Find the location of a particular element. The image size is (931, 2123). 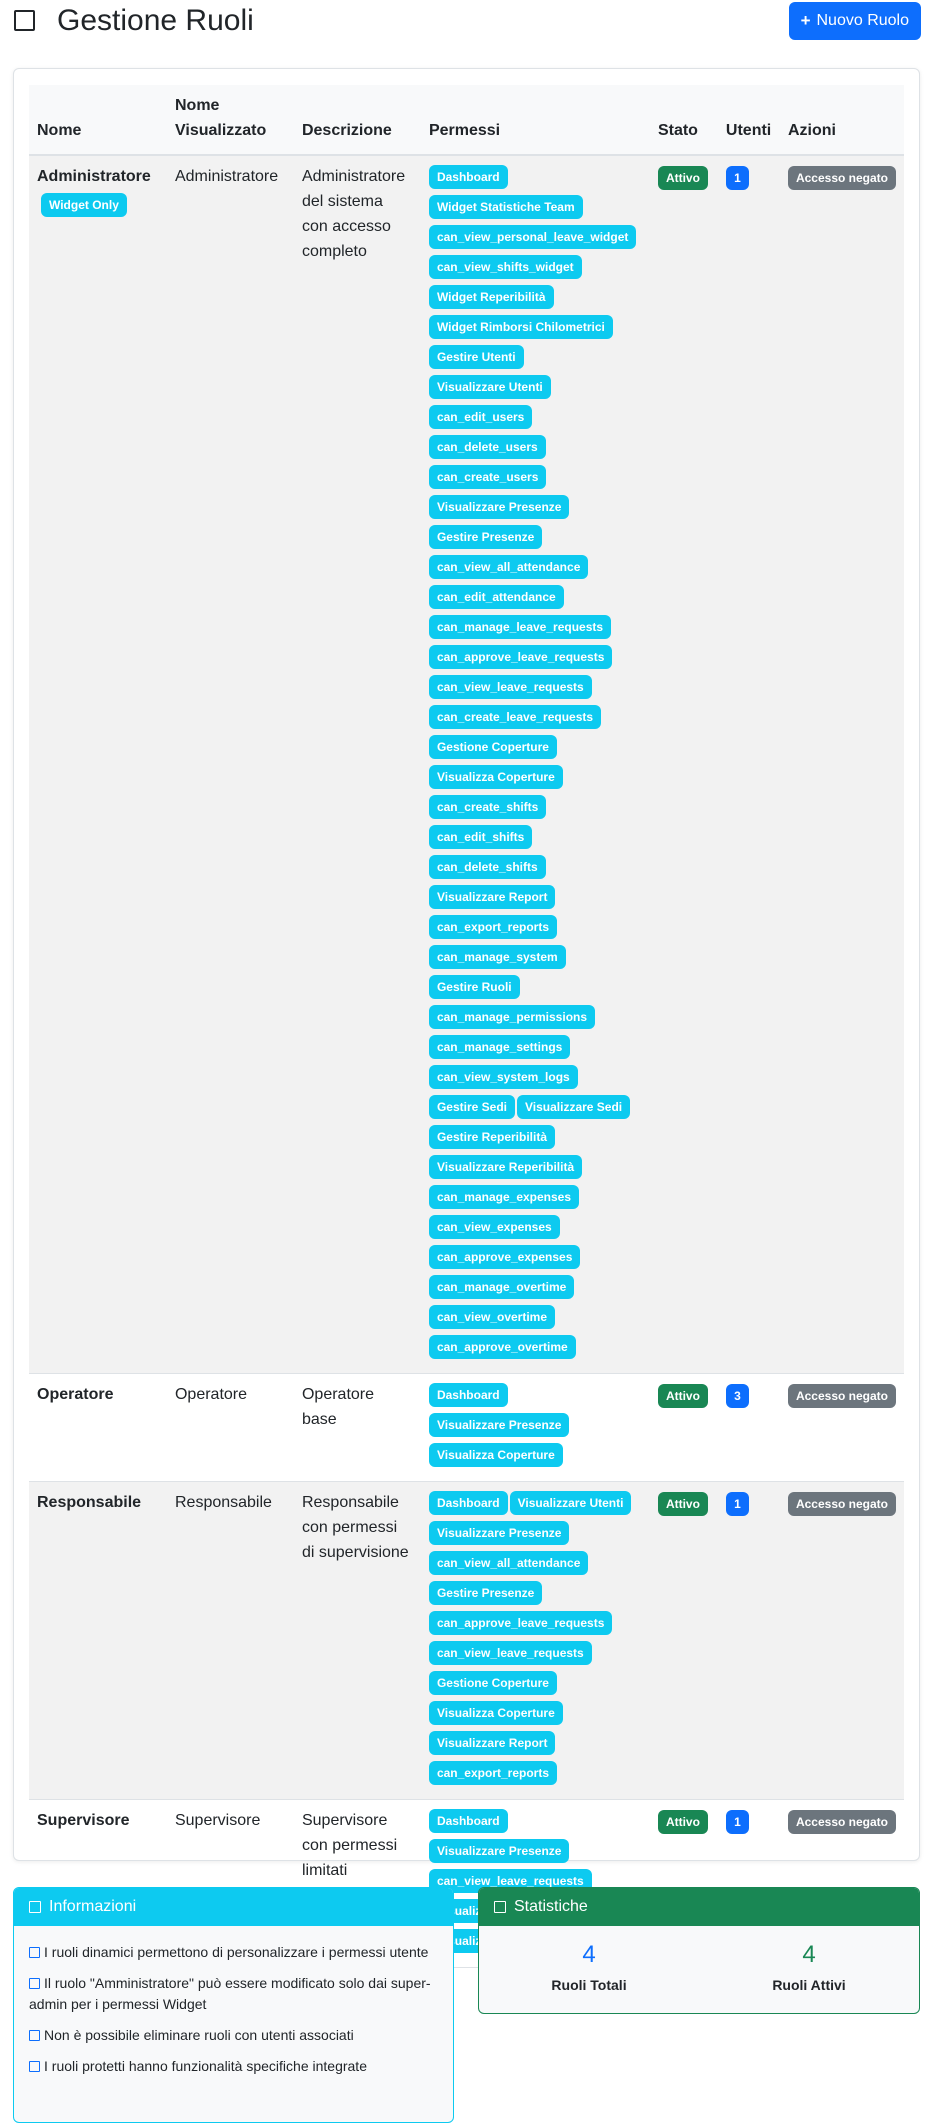

permission-badge: Gestire Sedi is located at coordinates (471, 1107).